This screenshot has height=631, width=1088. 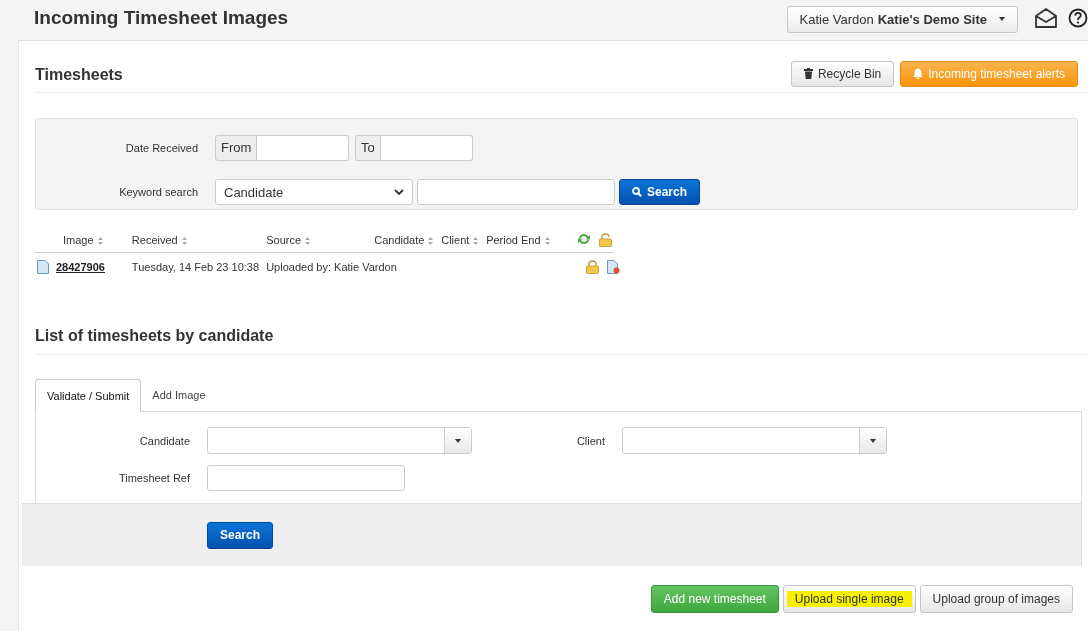 I want to click on column-header: Period End, so click(x=513, y=240).